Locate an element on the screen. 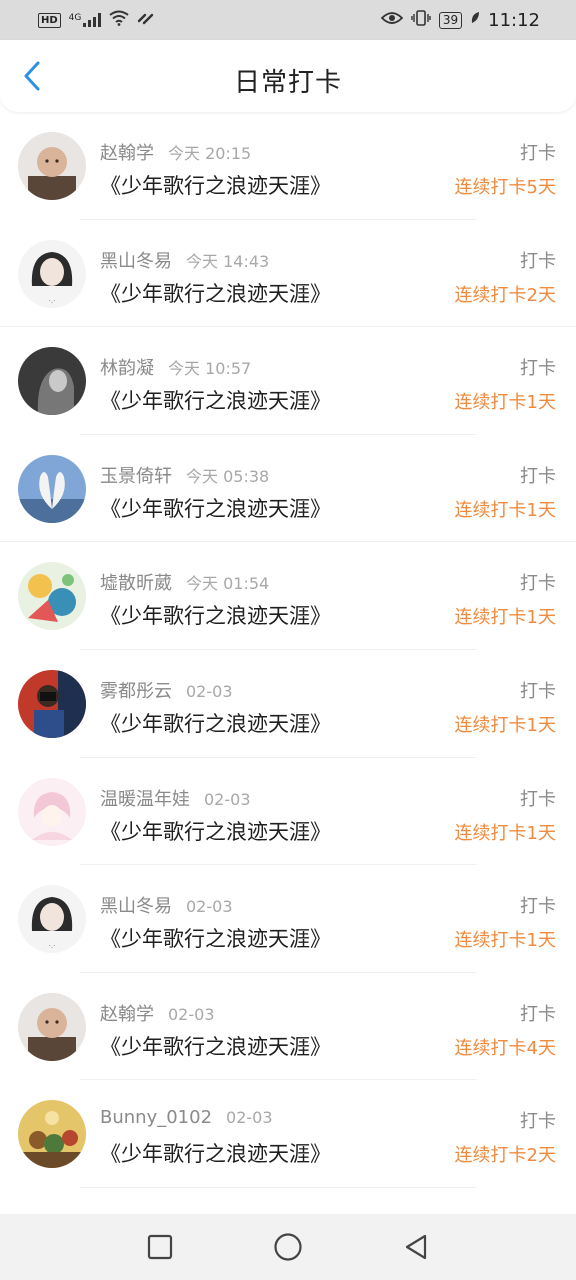 The height and width of the screenshot is (1280, 576). list-item: 林韵凝 今天 10:57 《少年歌行之浪迹天涯》 打卡 连续打卡1天 is located at coordinates (288, 381).